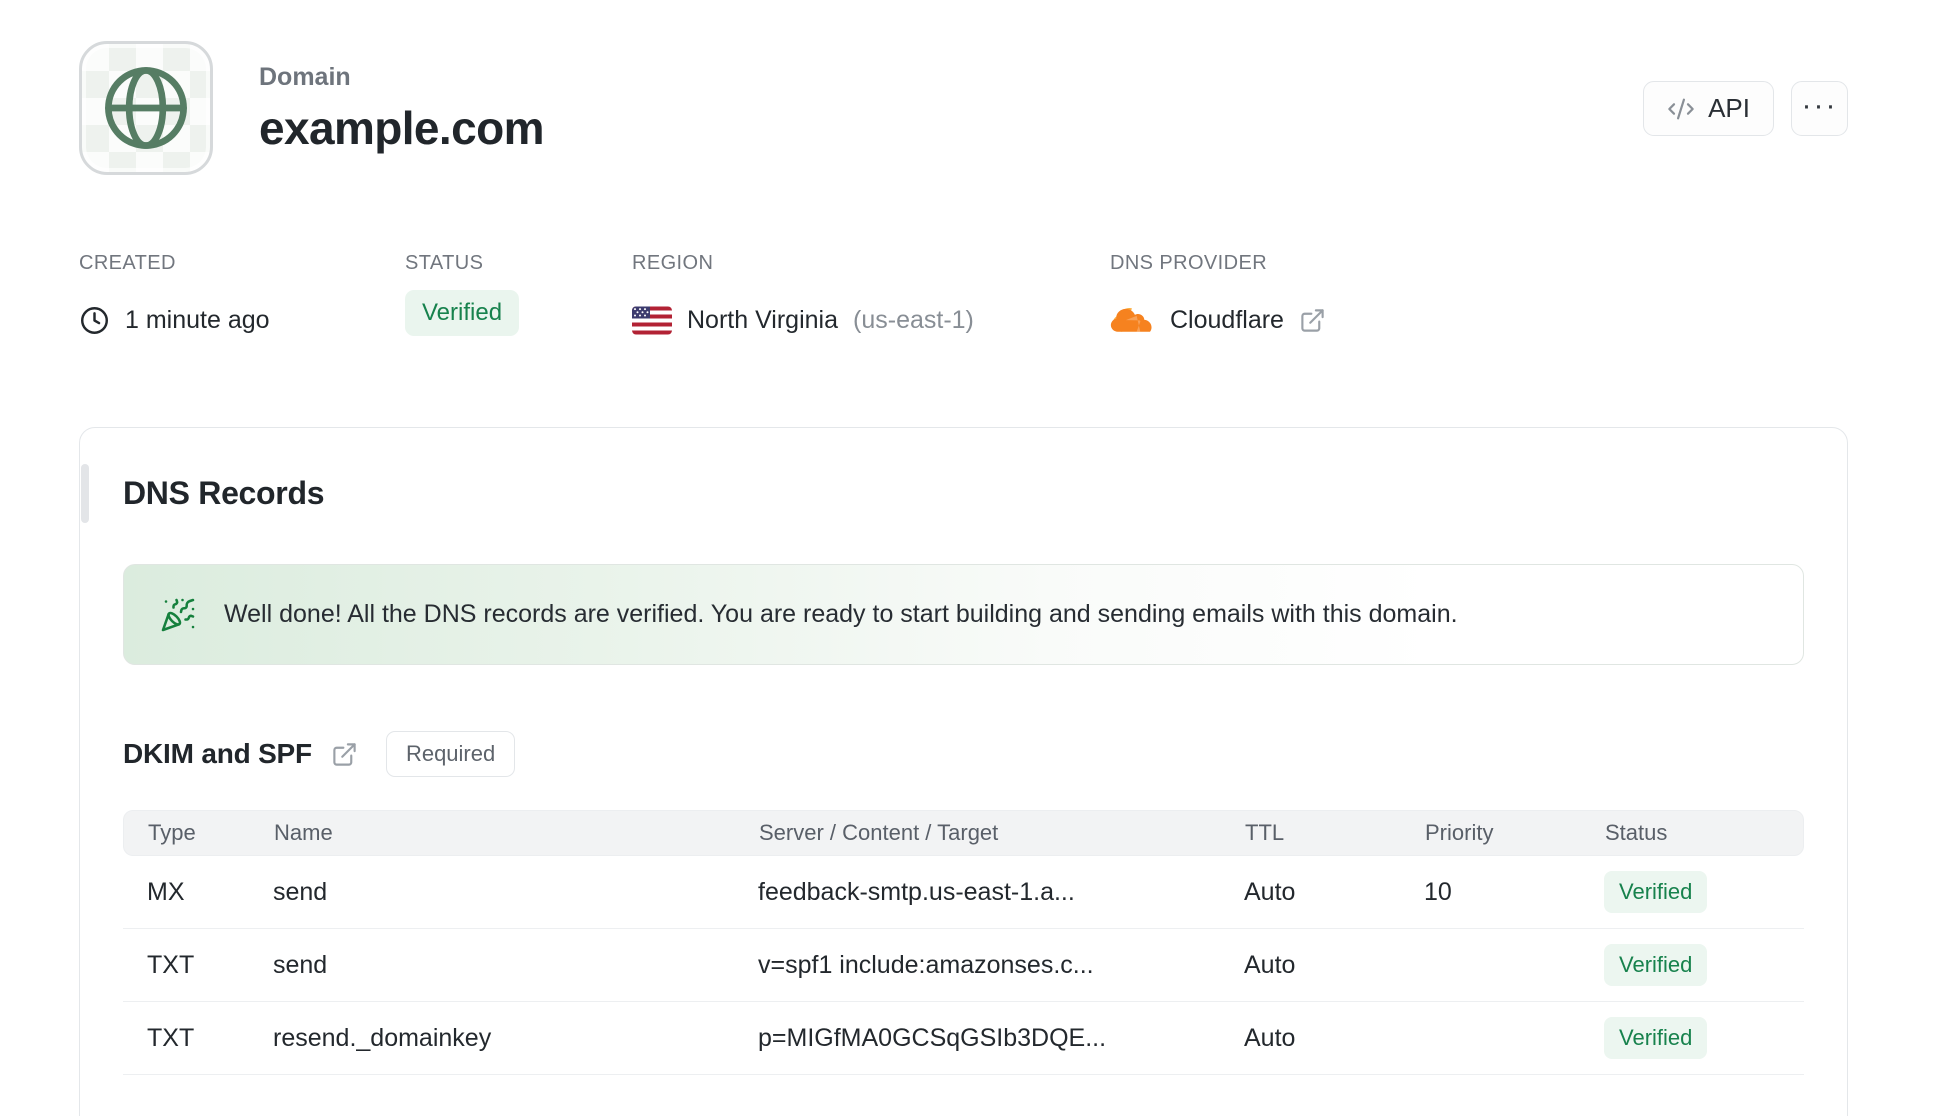 Image resolution: width=1944 pixels, height=1116 pixels. Describe the element at coordinates (217, 753) in the screenshot. I see `dkim-spf-heading: DKIM and SPF` at that location.